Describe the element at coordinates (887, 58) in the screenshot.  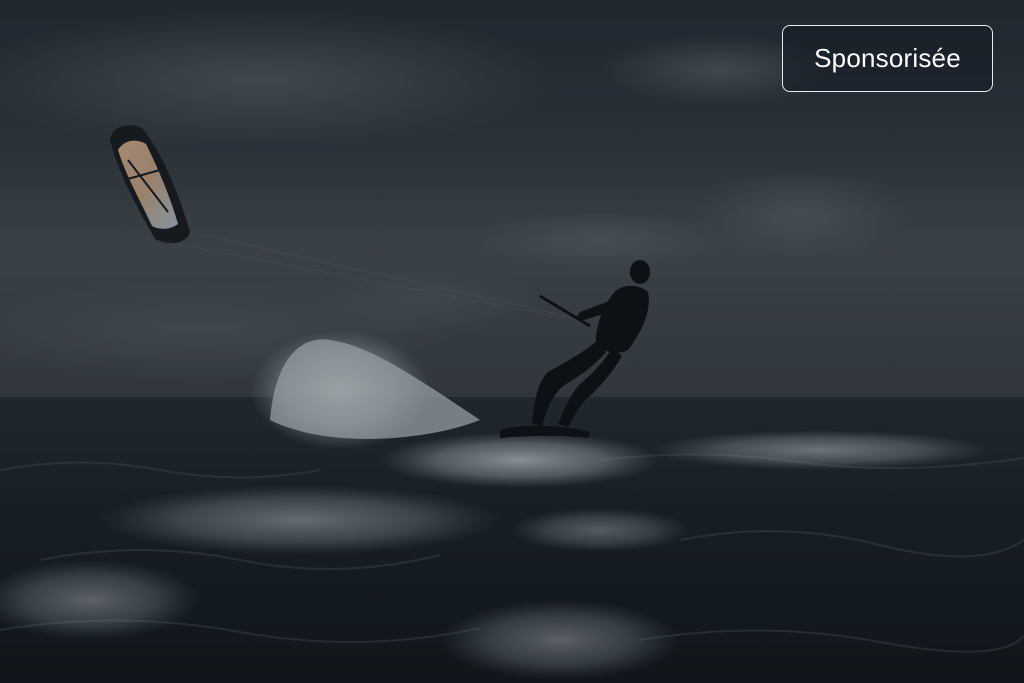
I see `sponsored-badge: Sponsorisée` at that location.